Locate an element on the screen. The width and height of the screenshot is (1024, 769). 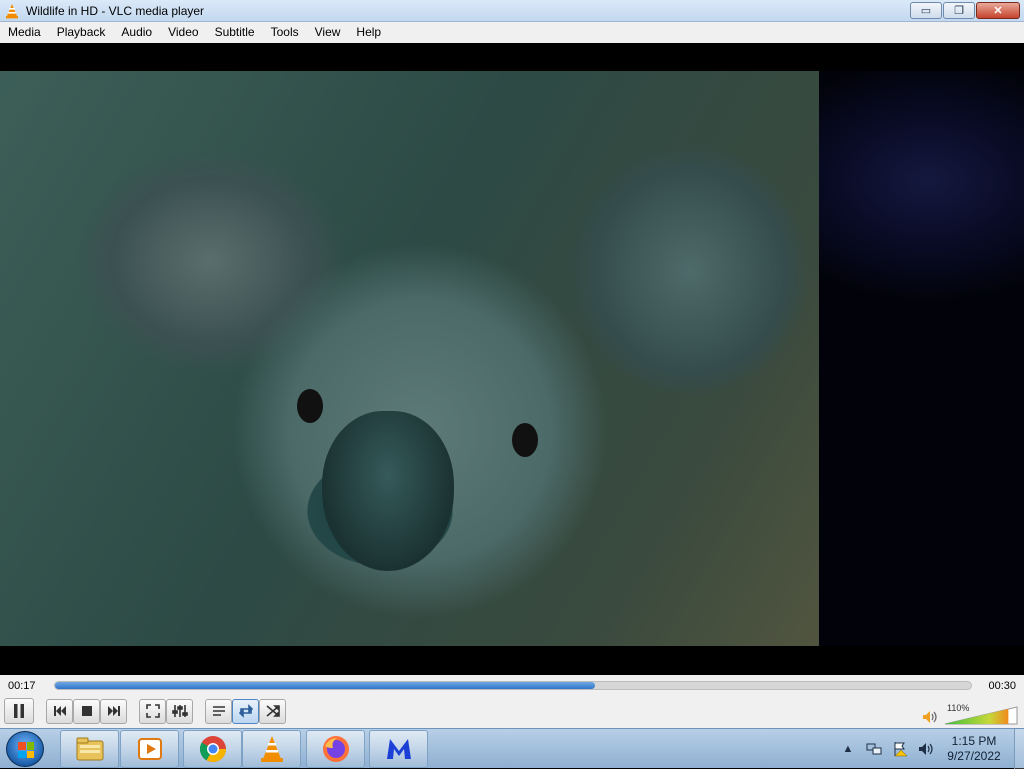
windows-logo-icon is located at coordinates (26, 750).